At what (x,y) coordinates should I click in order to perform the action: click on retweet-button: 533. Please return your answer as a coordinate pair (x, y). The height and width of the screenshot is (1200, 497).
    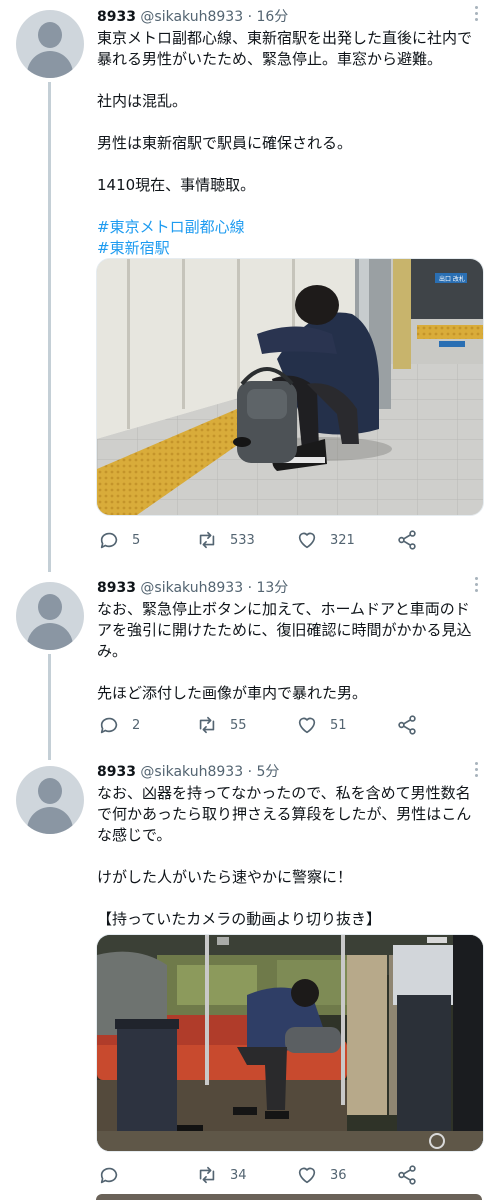
    Looking at the image, I should click on (225, 540).